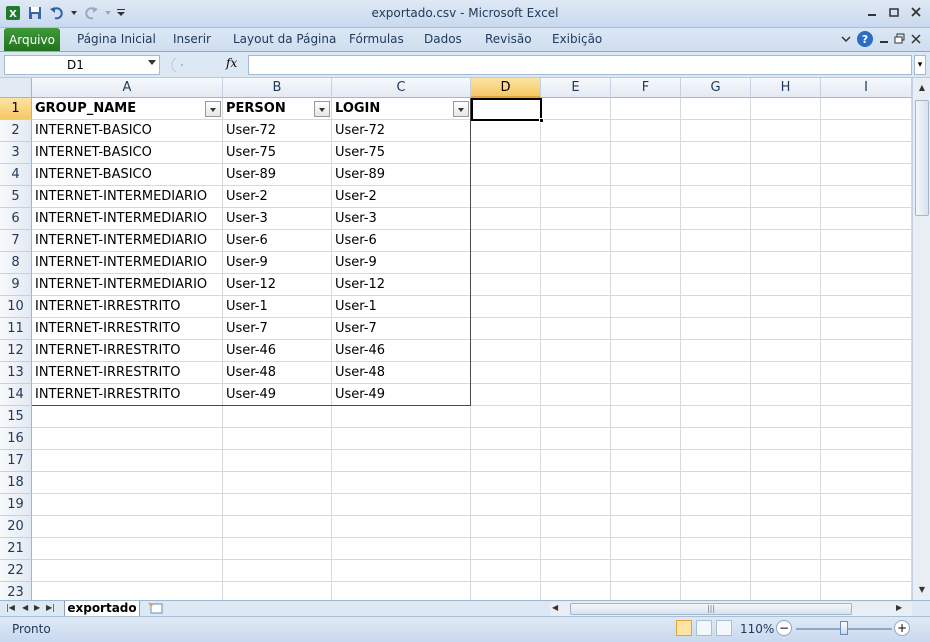 Image resolution: width=930 pixels, height=642 pixels. Describe the element at coordinates (401, 527) in the screenshot. I see `cell-c20` at that location.